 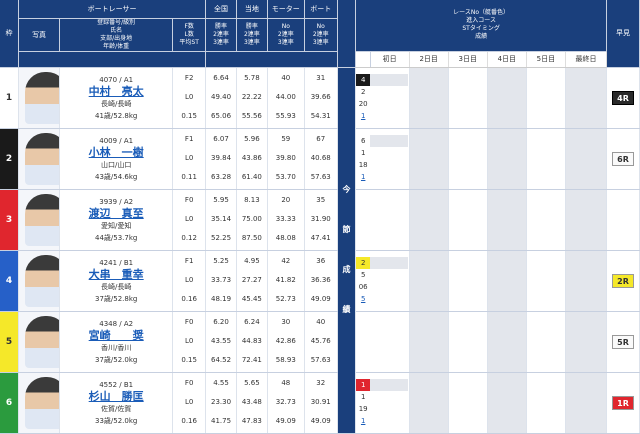 I want to click on motor-sub: No 2連率 3連率, so click(x=286, y=35).